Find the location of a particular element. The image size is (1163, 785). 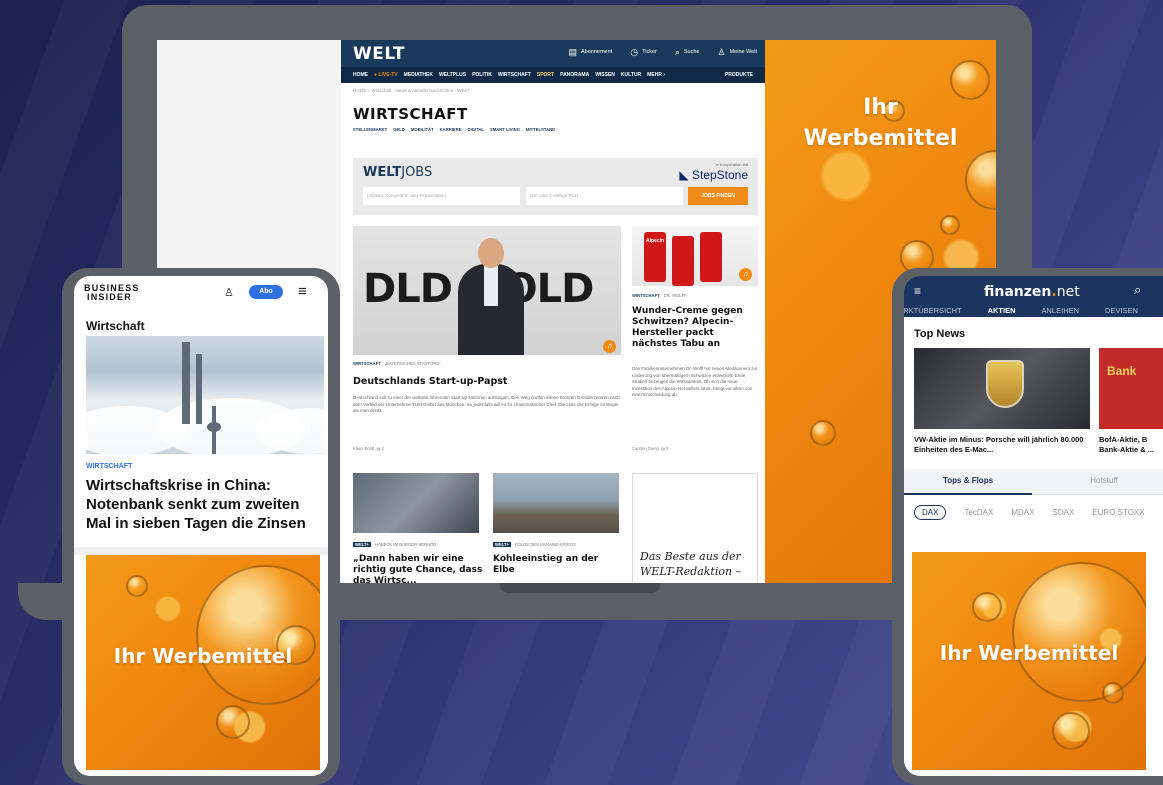

finanzen-logo: finanzen.net is located at coordinates (1032, 292).